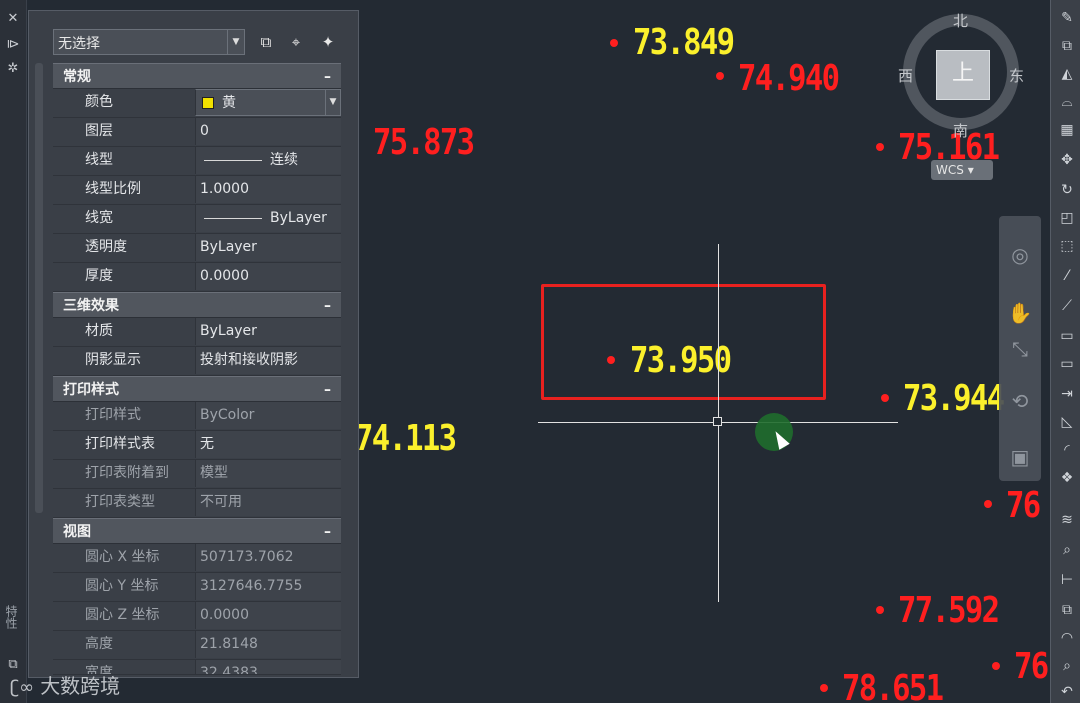 The image size is (1080, 703). What do you see at coordinates (197, 558) in the screenshot?
I see `property-row: 圆心 X 坐标 507173.7062` at bounding box center [197, 558].